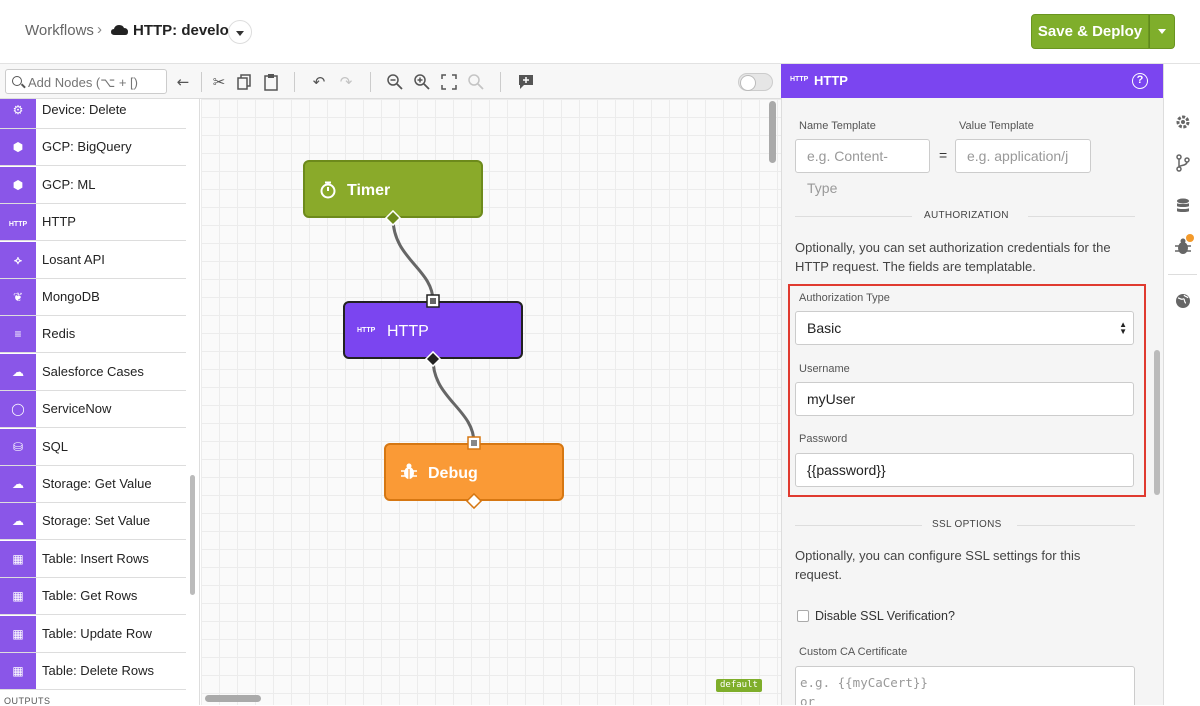 The image size is (1200, 706). I want to click on add-nodes-search, so click(86, 81).